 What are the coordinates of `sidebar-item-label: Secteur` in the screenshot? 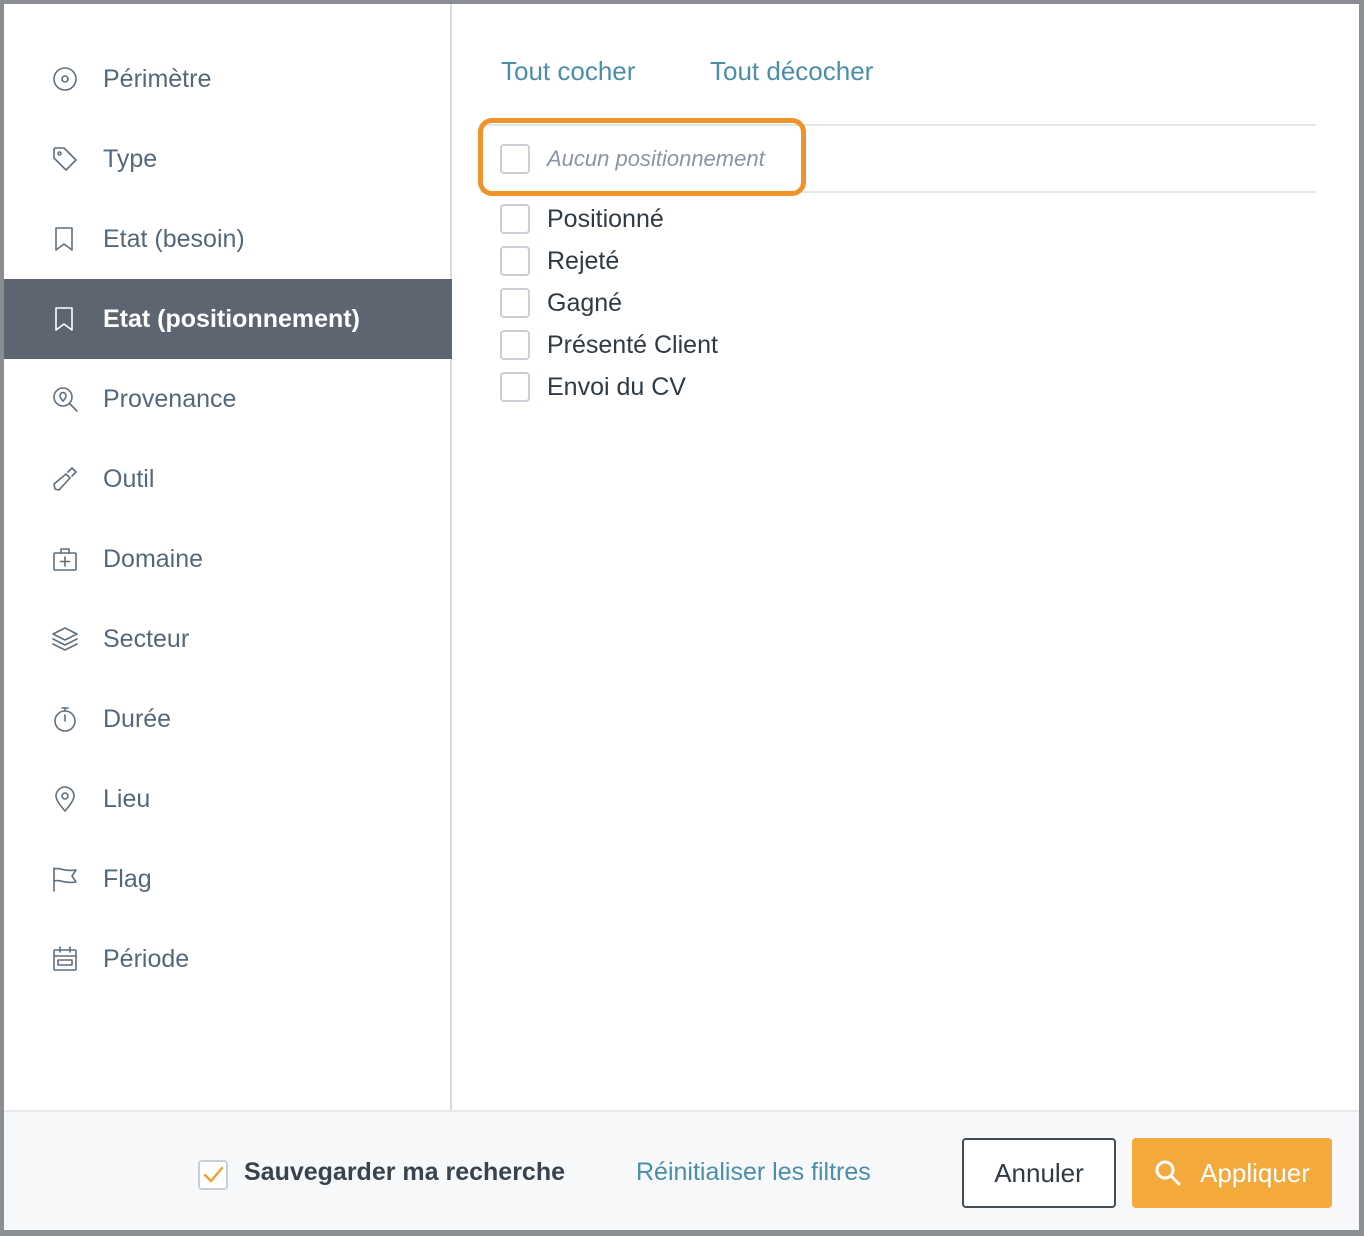 It's located at (146, 639).